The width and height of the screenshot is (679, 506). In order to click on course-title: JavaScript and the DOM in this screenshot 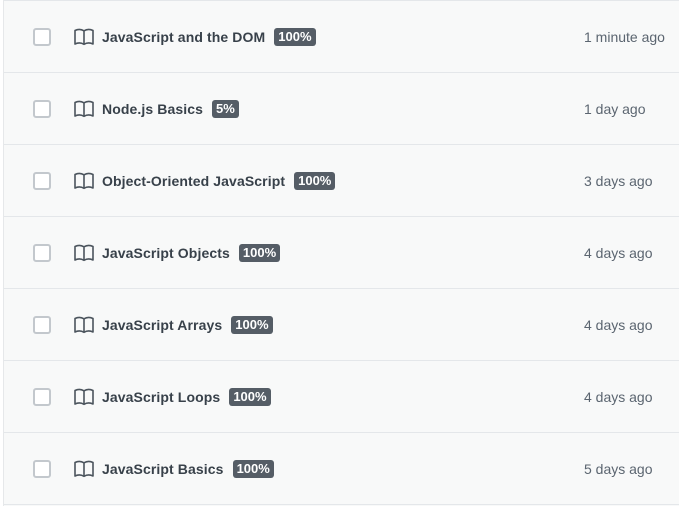, I will do `click(183, 37)`.